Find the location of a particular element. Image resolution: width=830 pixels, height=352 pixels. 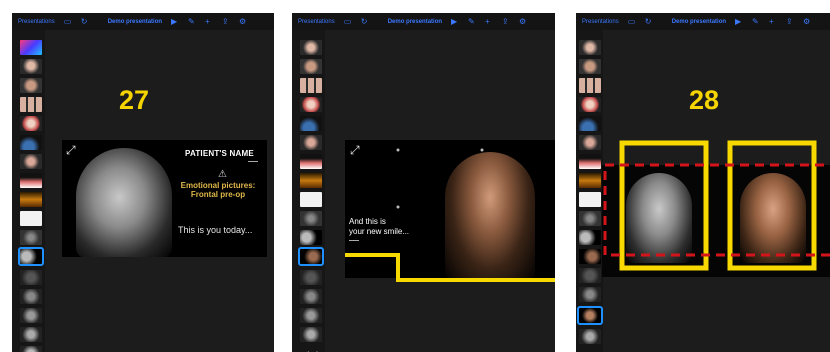

yellow-box-annotation-right is located at coordinates (772, 205).